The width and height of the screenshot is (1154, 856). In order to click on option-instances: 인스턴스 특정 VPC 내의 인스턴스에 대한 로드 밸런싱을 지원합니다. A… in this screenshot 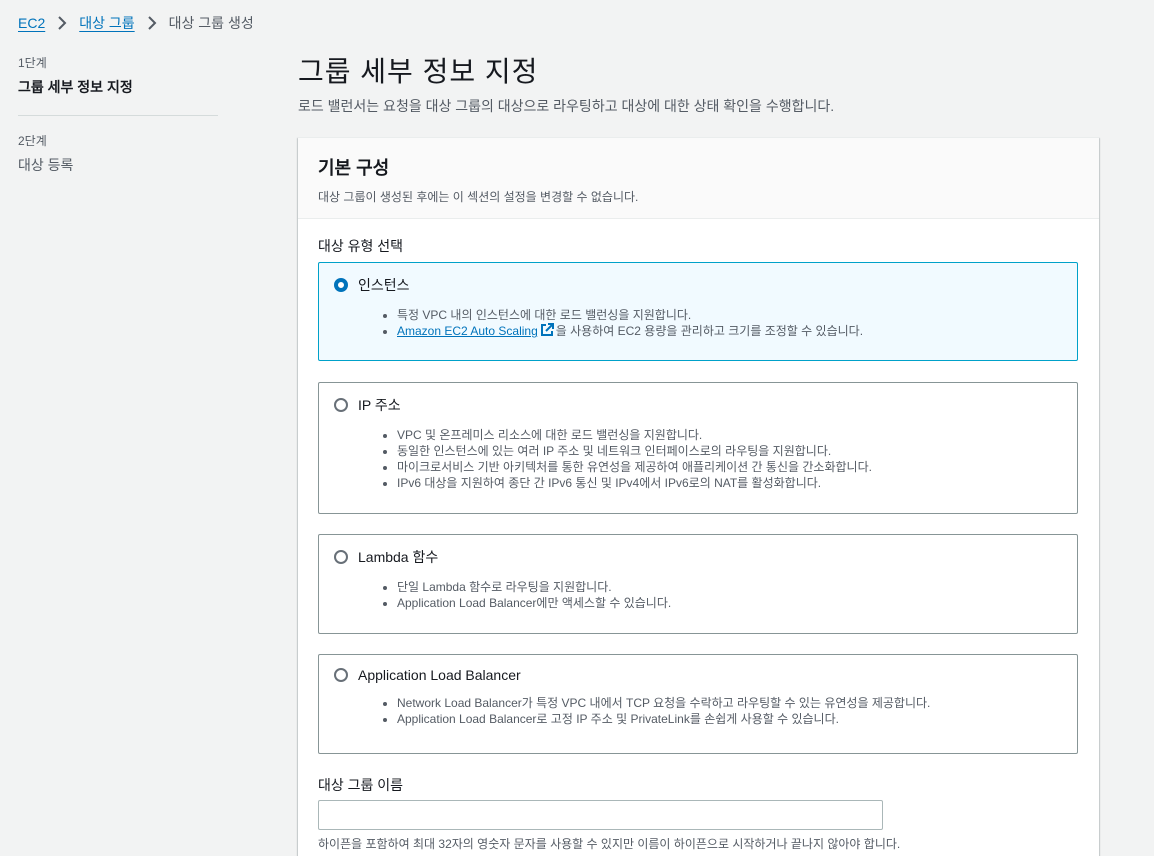, I will do `click(698, 311)`.